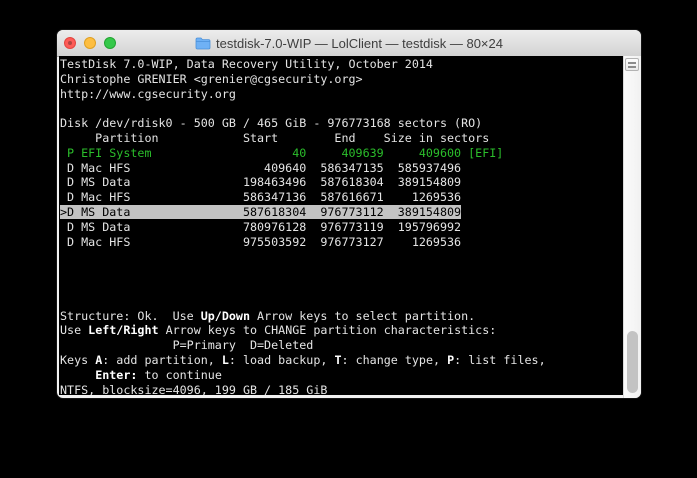 This screenshot has height=478, width=697. I want to click on terminal-text-segment: http://www.cgsecurity.org, so click(148, 93).